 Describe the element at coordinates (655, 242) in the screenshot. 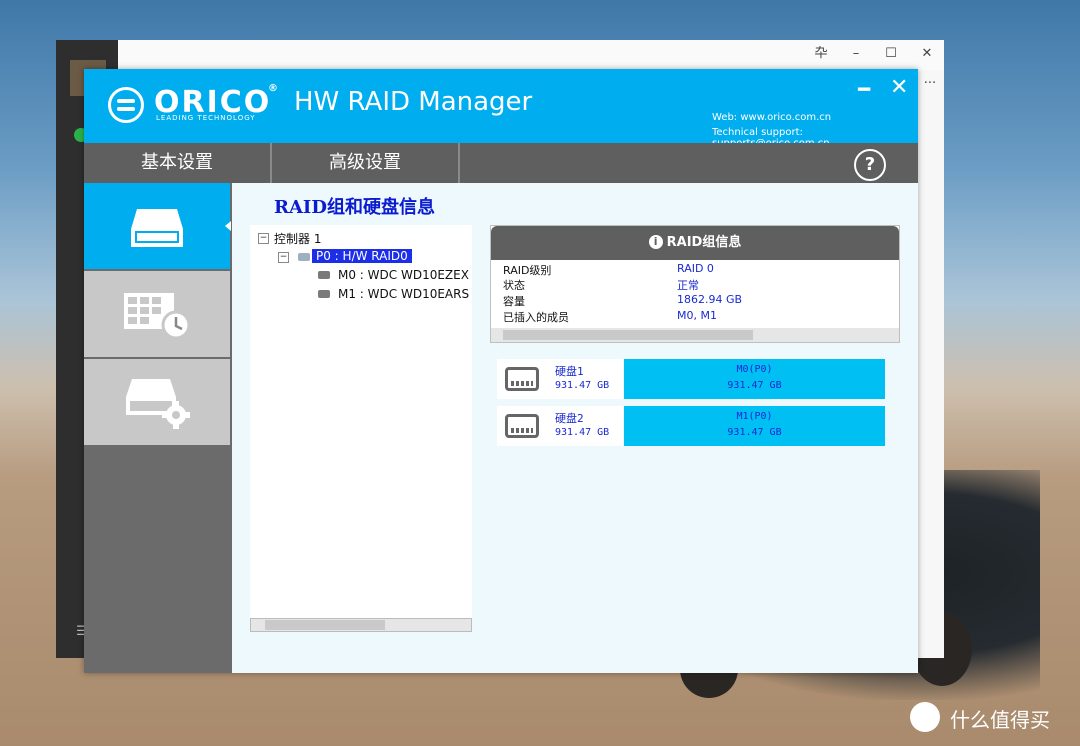

I see `info-icon: i` at that location.